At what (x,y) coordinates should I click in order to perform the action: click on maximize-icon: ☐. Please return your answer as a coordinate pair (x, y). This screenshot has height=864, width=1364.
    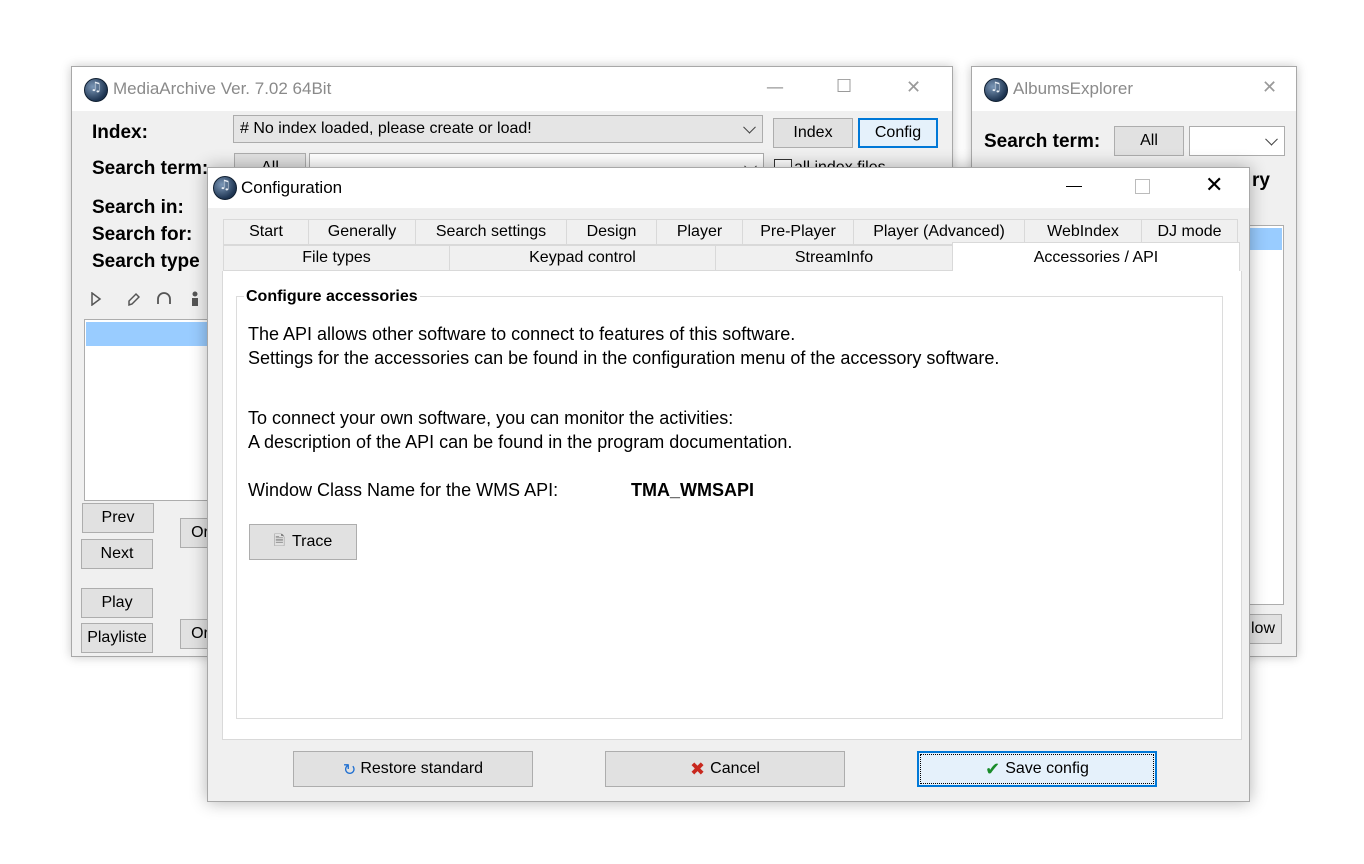
    Looking at the image, I should click on (844, 86).